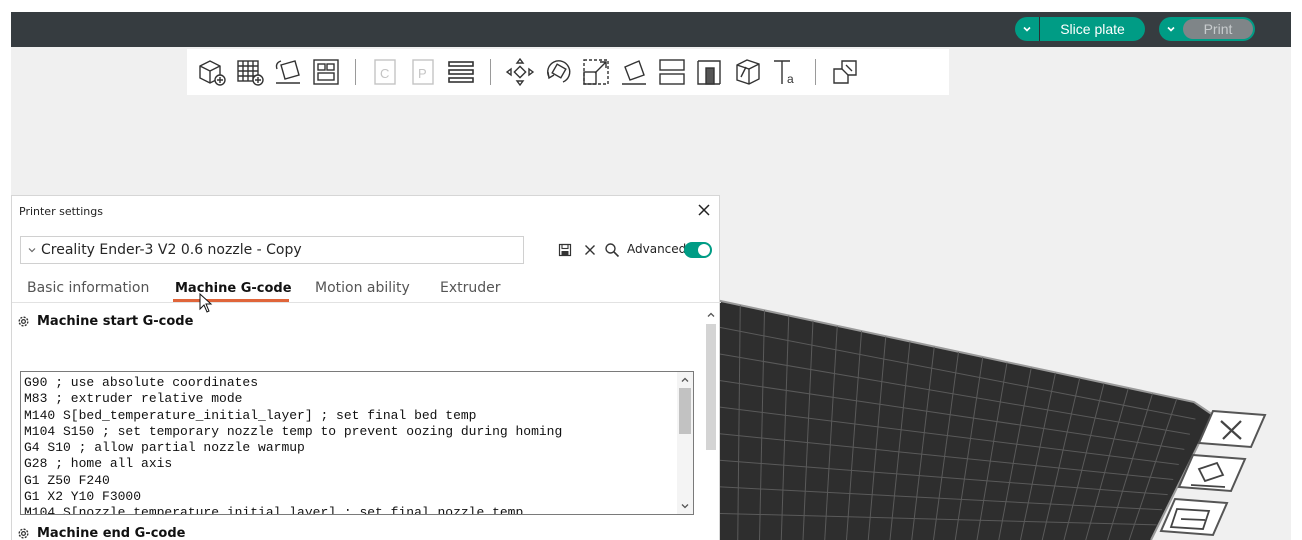 This screenshot has width=1302, height=540. Describe the element at coordinates (366, 302) in the screenshot. I see `tab-divider` at that location.